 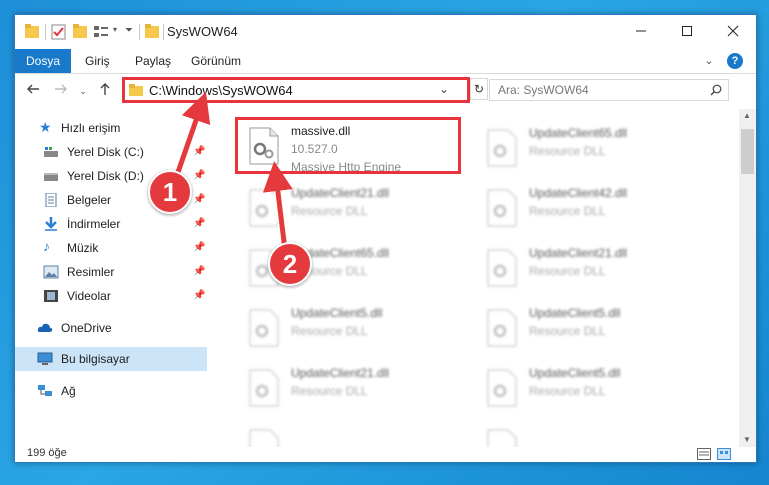 I want to click on sidebar-item-label: Hızlı erişim, so click(x=91, y=128).